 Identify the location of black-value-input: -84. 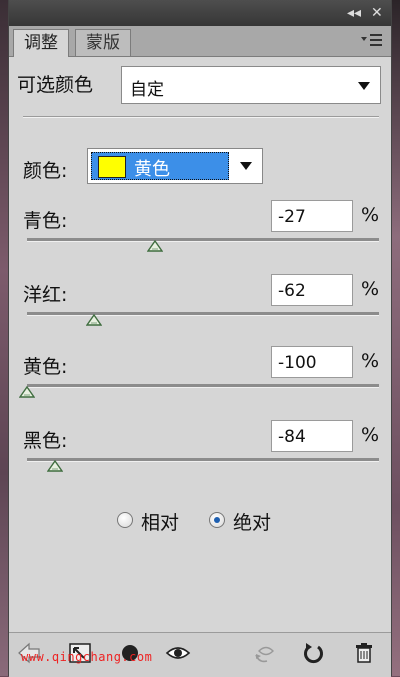
(312, 436).